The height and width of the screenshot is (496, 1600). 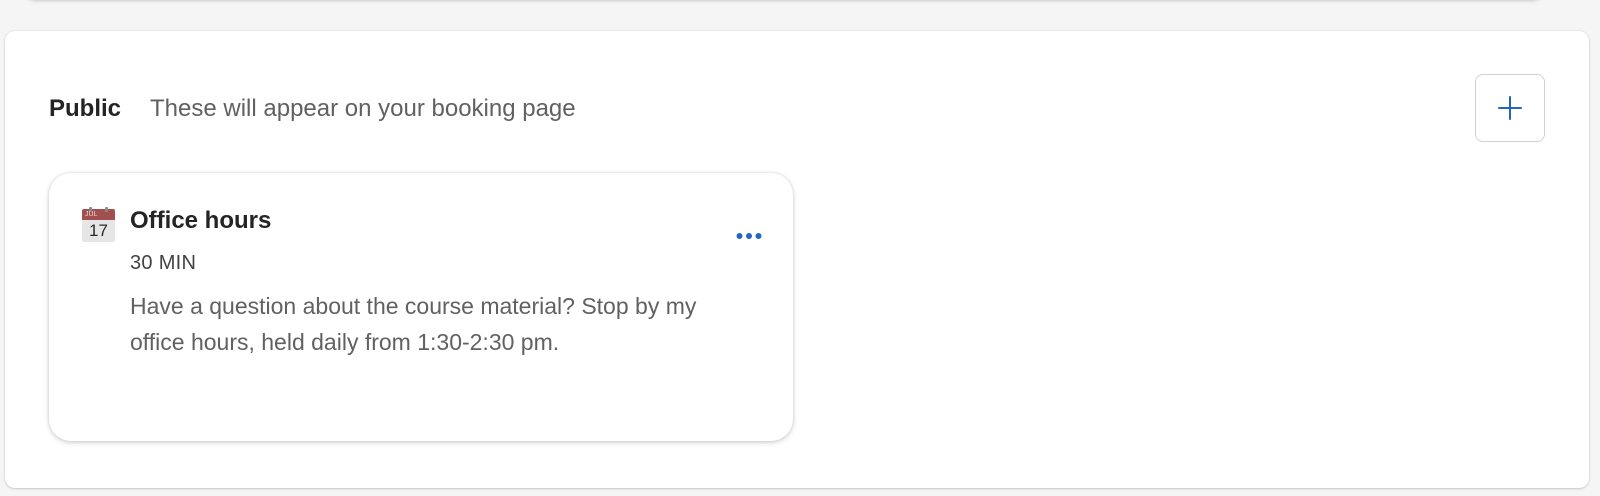 What do you see at coordinates (363, 108) in the screenshot?
I see `section-subtitle: These will appear on your booking page` at bounding box center [363, 108].